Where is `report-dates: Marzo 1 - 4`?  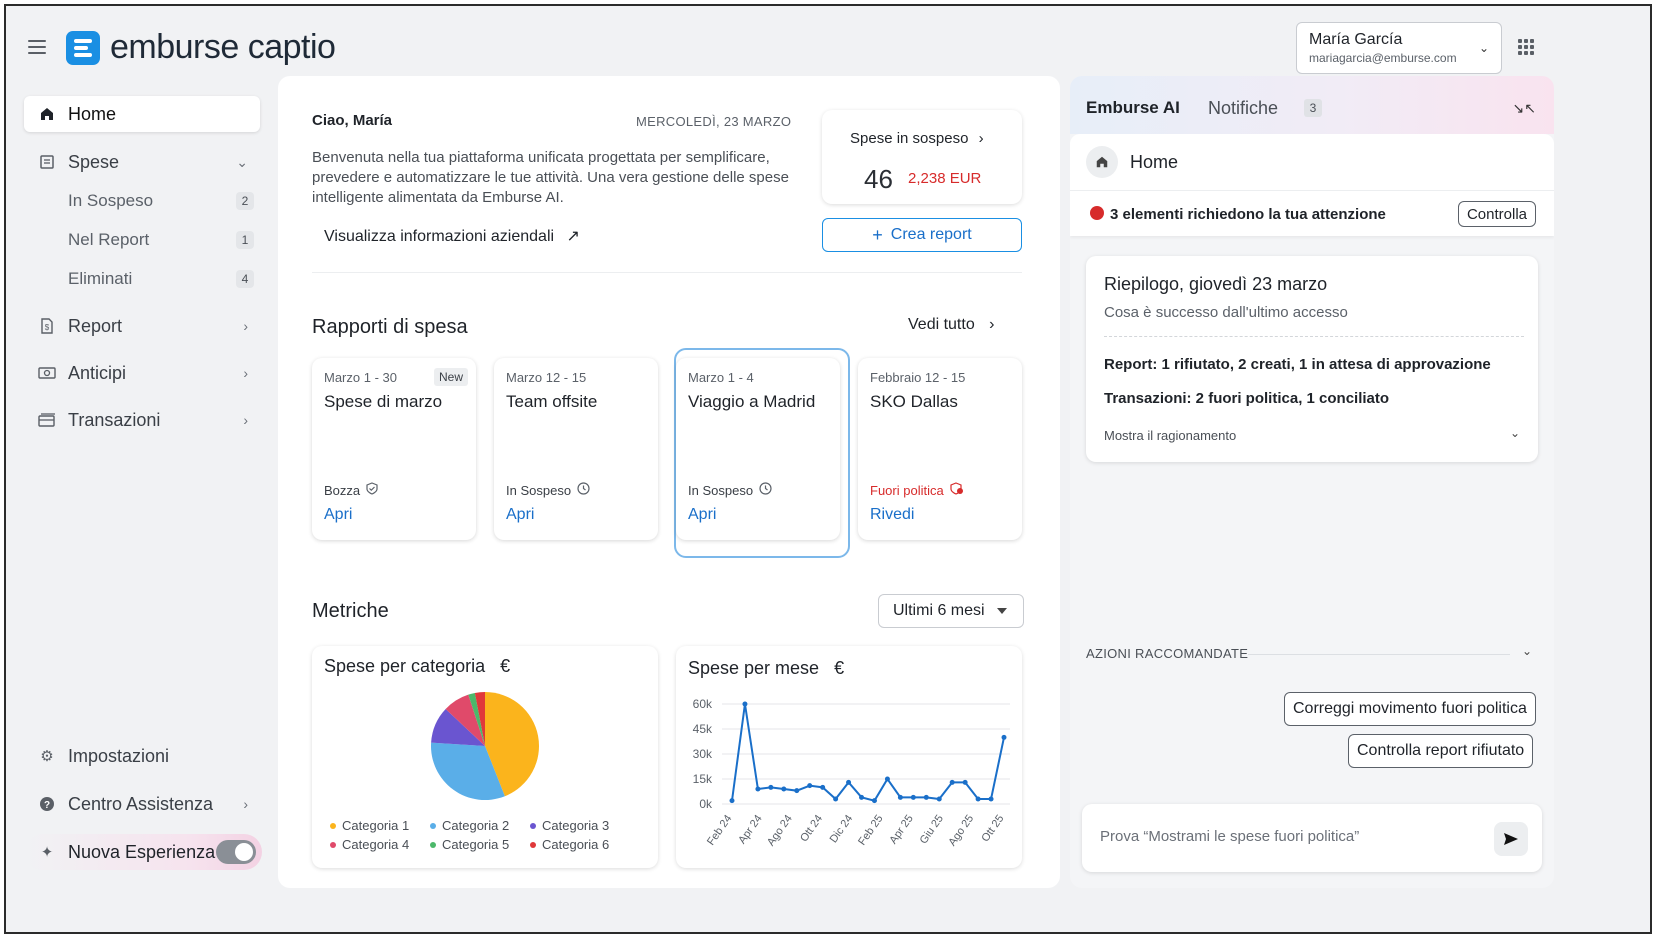
report-dates: Marzo 1 - 4 is located at coordinates (721, 377).